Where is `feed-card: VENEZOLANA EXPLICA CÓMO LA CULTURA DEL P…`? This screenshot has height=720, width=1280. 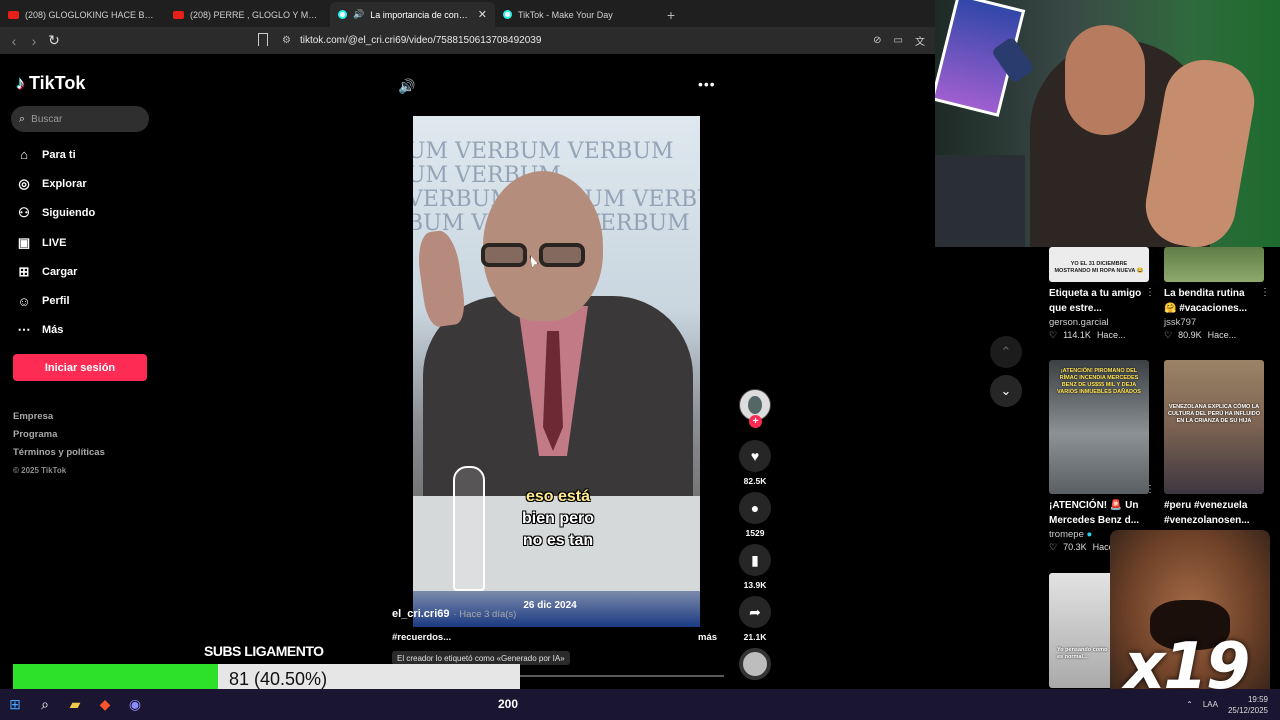
feed-card: VENEZOLANA EXPLICA CÓMO LA CULTURA DEL P… is located at coordinates (1214, 444).